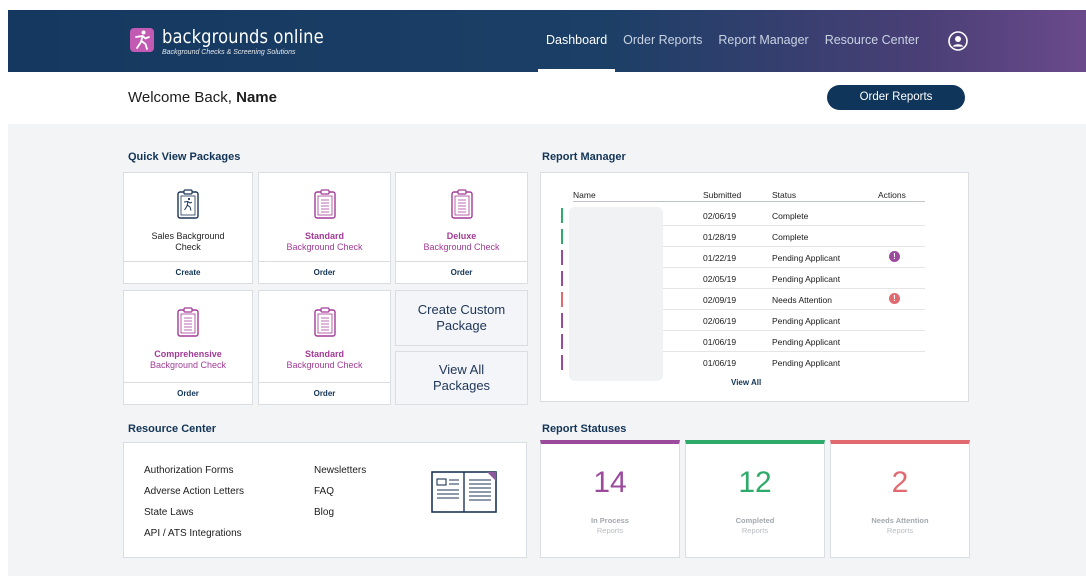 The height and width of the screenshot is (576, 1086). What do you see at coordinates (324, 512) in the screenshot?
I see `resource-link-blog: Blog` at bounding box center [324, 512].